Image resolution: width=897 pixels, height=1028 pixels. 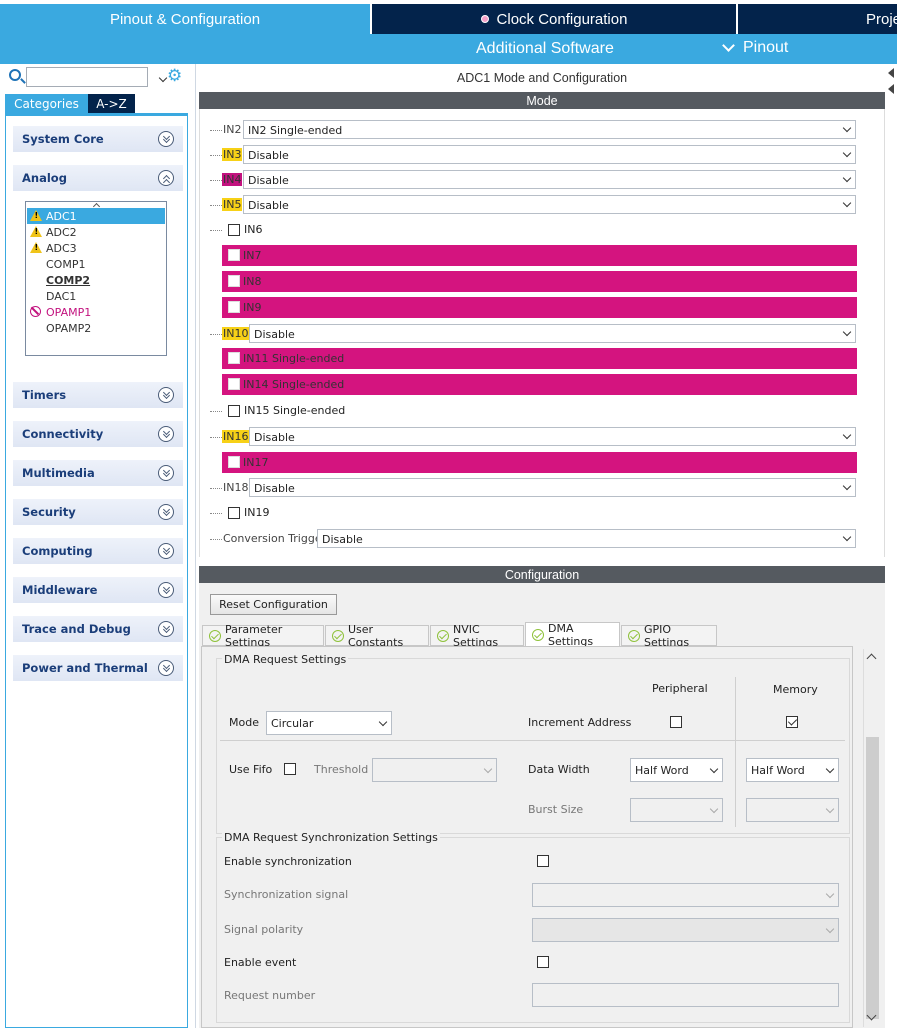 I want to click on category-trace-and-debug: Trace and Debug, so click(x=98, y=629).